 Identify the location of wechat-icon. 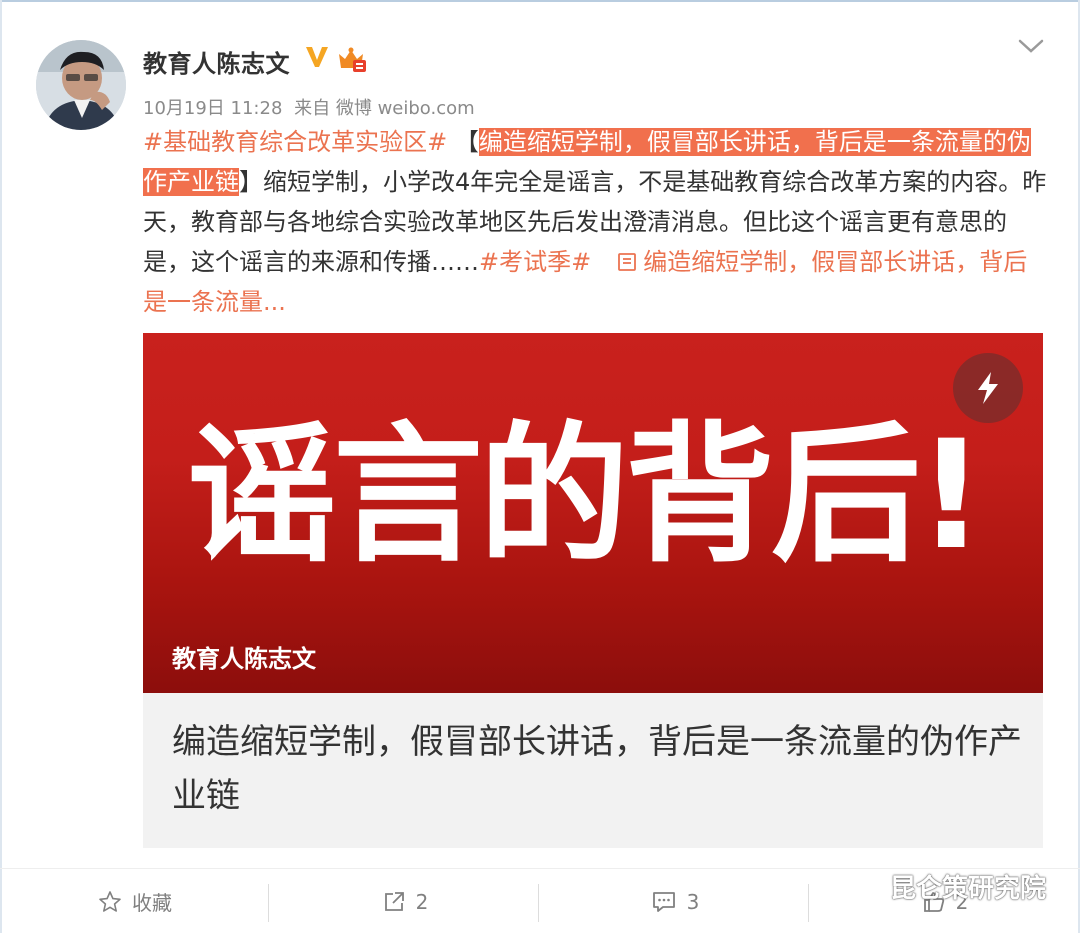
(861, 885).